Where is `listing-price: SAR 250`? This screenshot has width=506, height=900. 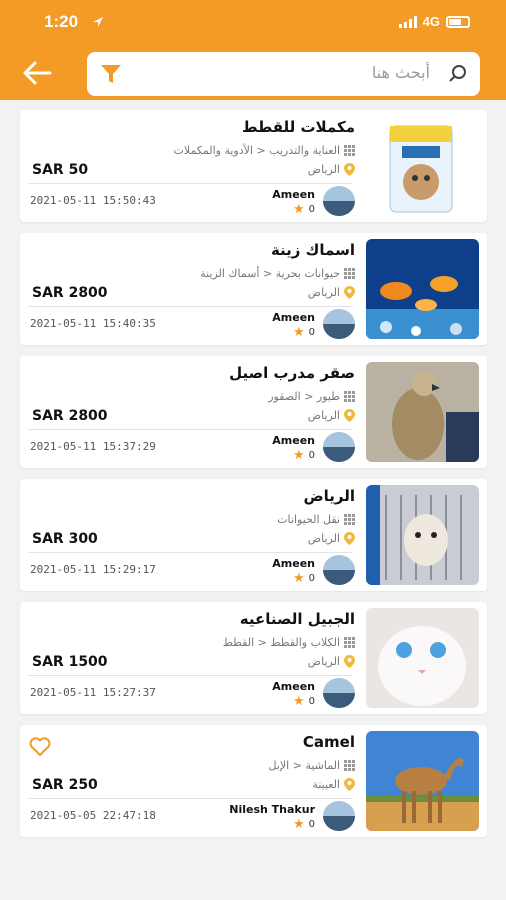
listing-price: SAR 250 is located at coordinates (65, 785).